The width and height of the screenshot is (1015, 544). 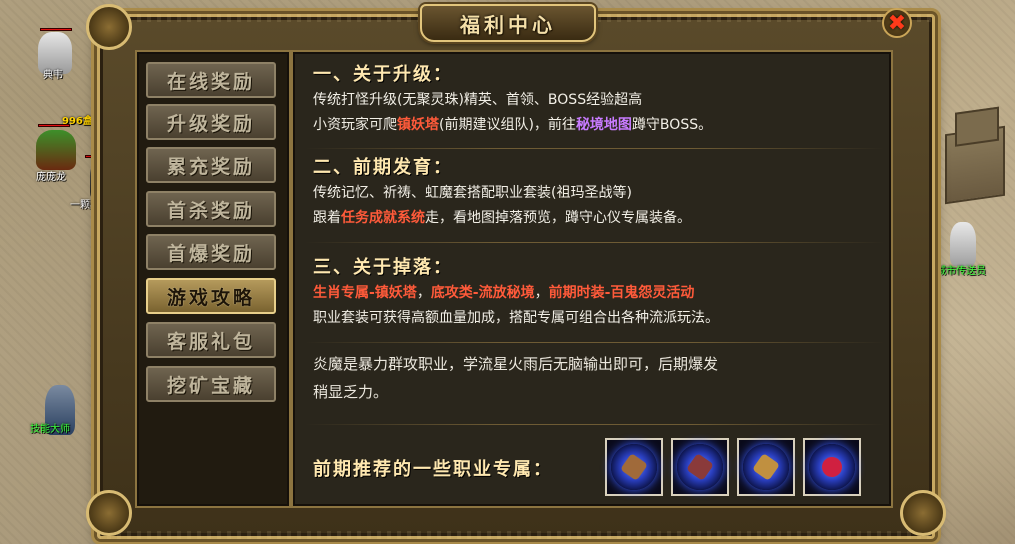 What do you see at coordinates (516, 364) in the screenshot?
I see `section-line: 炎魔是暴力群攻职业，学流星火雨后无脑输出即可，后期爆发` at bounding box center [516, 364].